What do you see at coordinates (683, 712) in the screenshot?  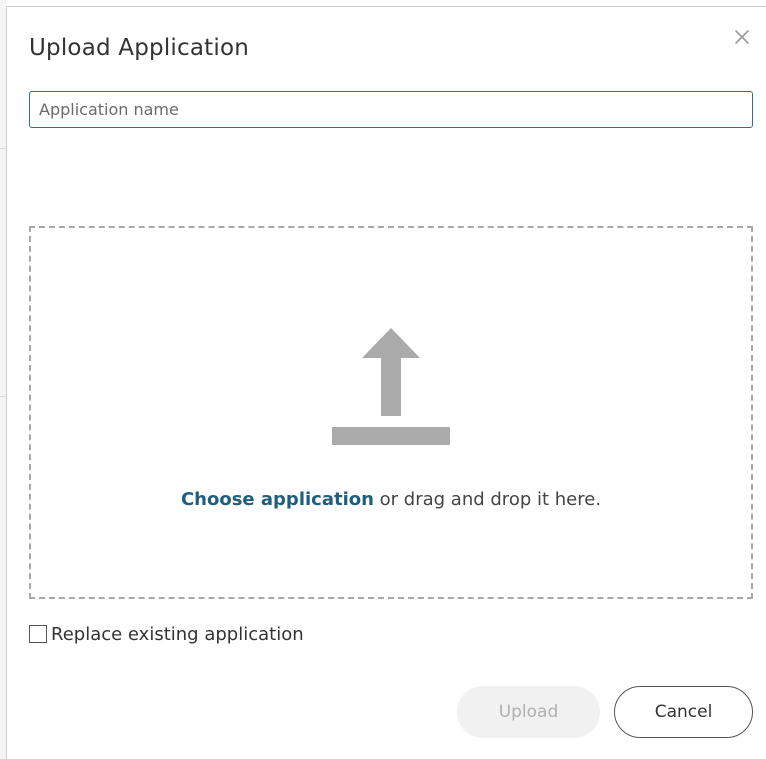 I see `cancel-button: Cancel` at bounding box center [683, 712].